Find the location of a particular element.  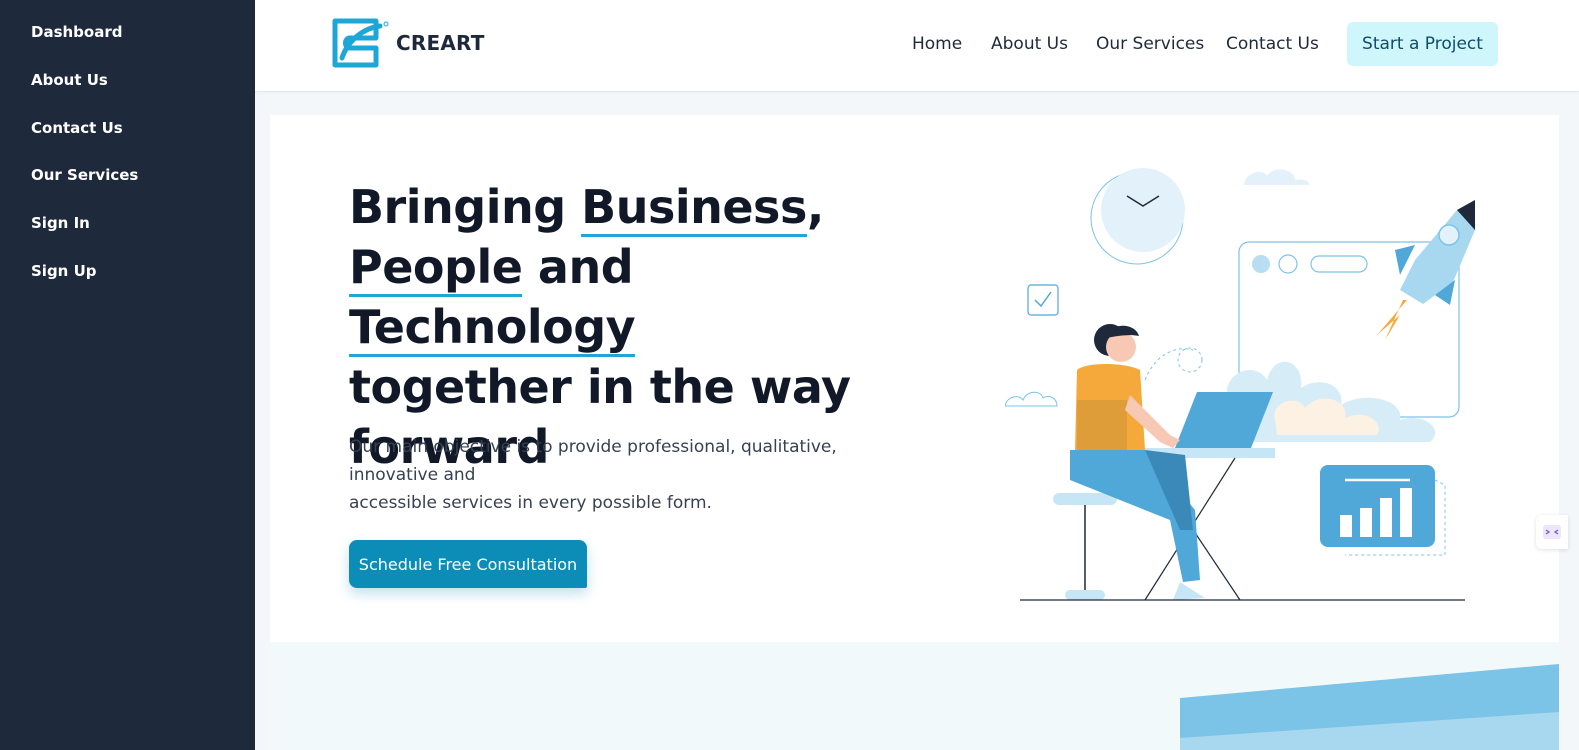

nav-link-our-services: Our Services is located at coordinates (1150, 44).